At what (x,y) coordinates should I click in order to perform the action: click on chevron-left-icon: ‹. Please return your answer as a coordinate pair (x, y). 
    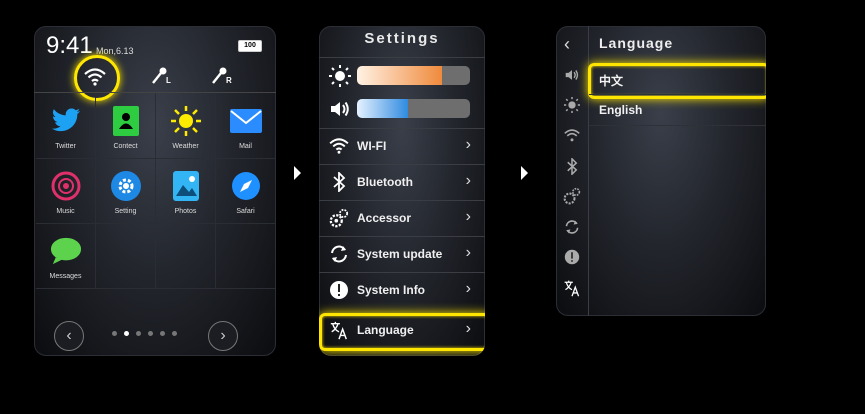
    Looking at the image, I should click on (69, 335).